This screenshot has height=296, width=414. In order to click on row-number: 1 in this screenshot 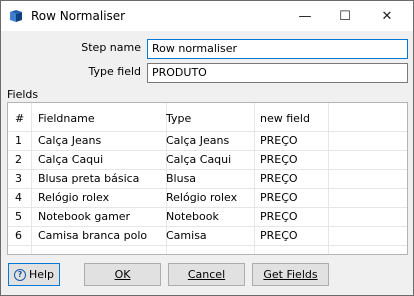, I will do `click(18, 140)`.